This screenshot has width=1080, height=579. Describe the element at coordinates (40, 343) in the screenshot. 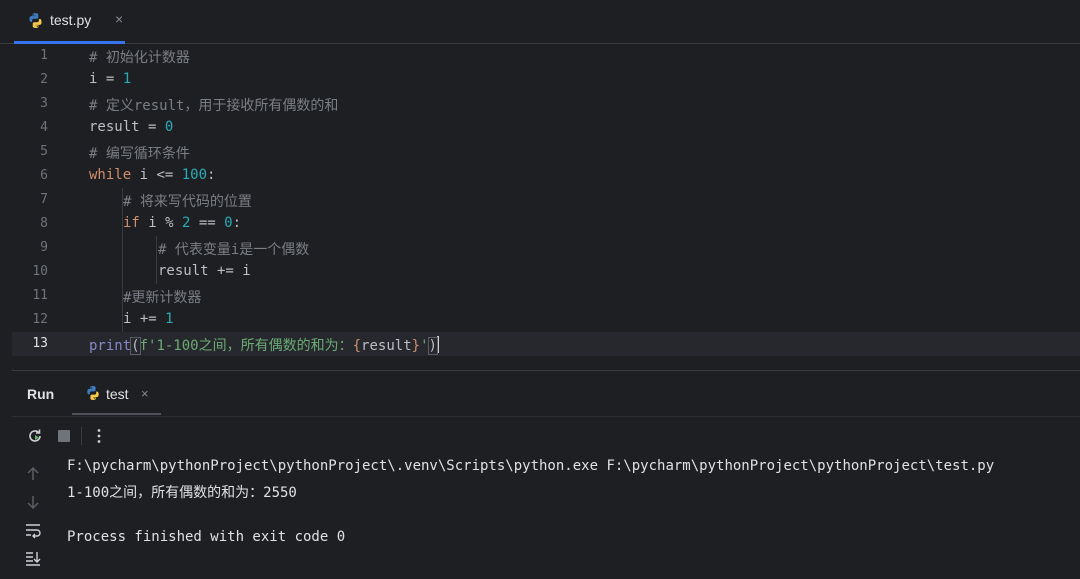

I see `line-number: 13` at that location.